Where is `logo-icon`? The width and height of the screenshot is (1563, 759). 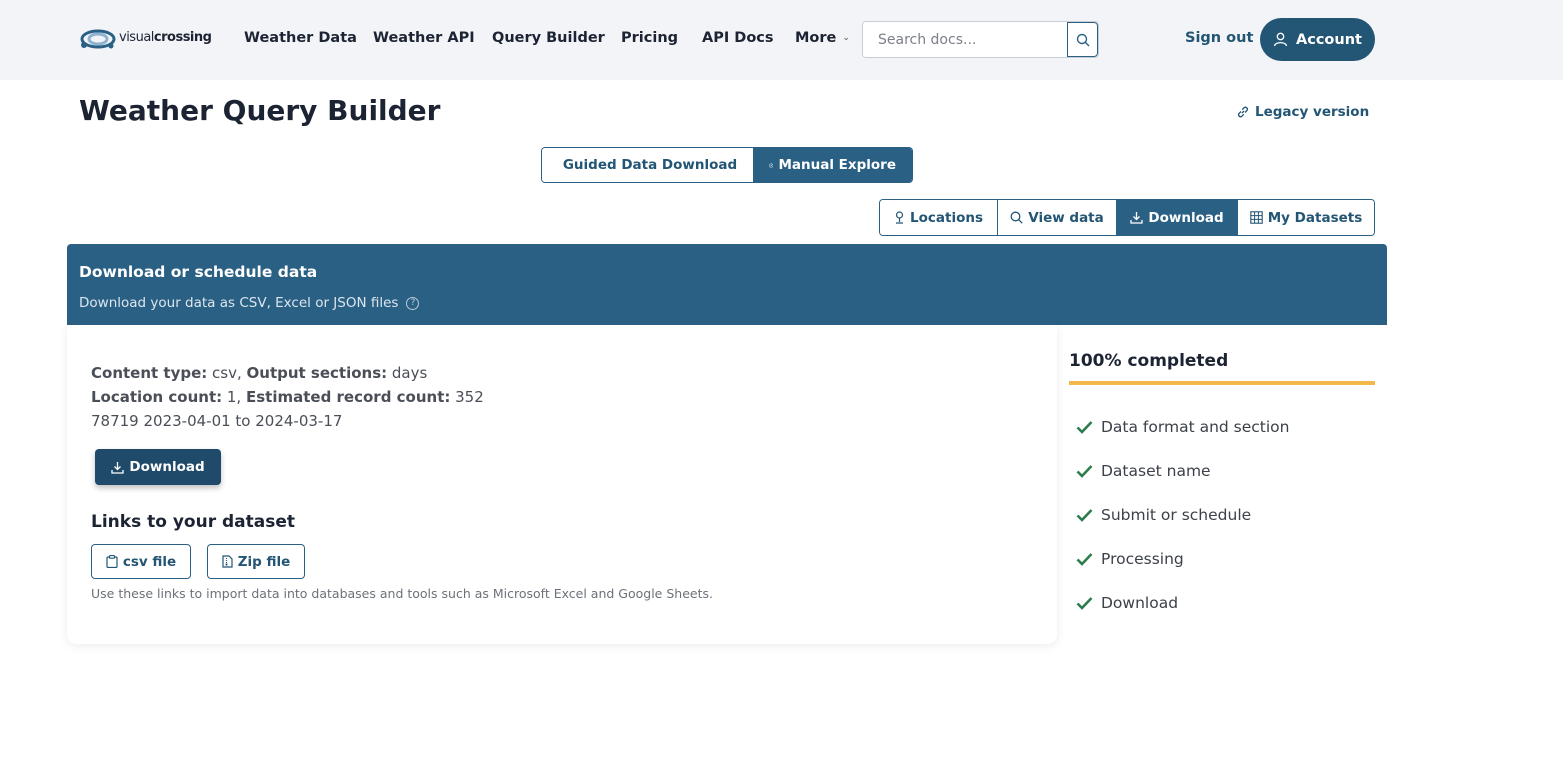
logo-icon is located at coordinates (98, 39).